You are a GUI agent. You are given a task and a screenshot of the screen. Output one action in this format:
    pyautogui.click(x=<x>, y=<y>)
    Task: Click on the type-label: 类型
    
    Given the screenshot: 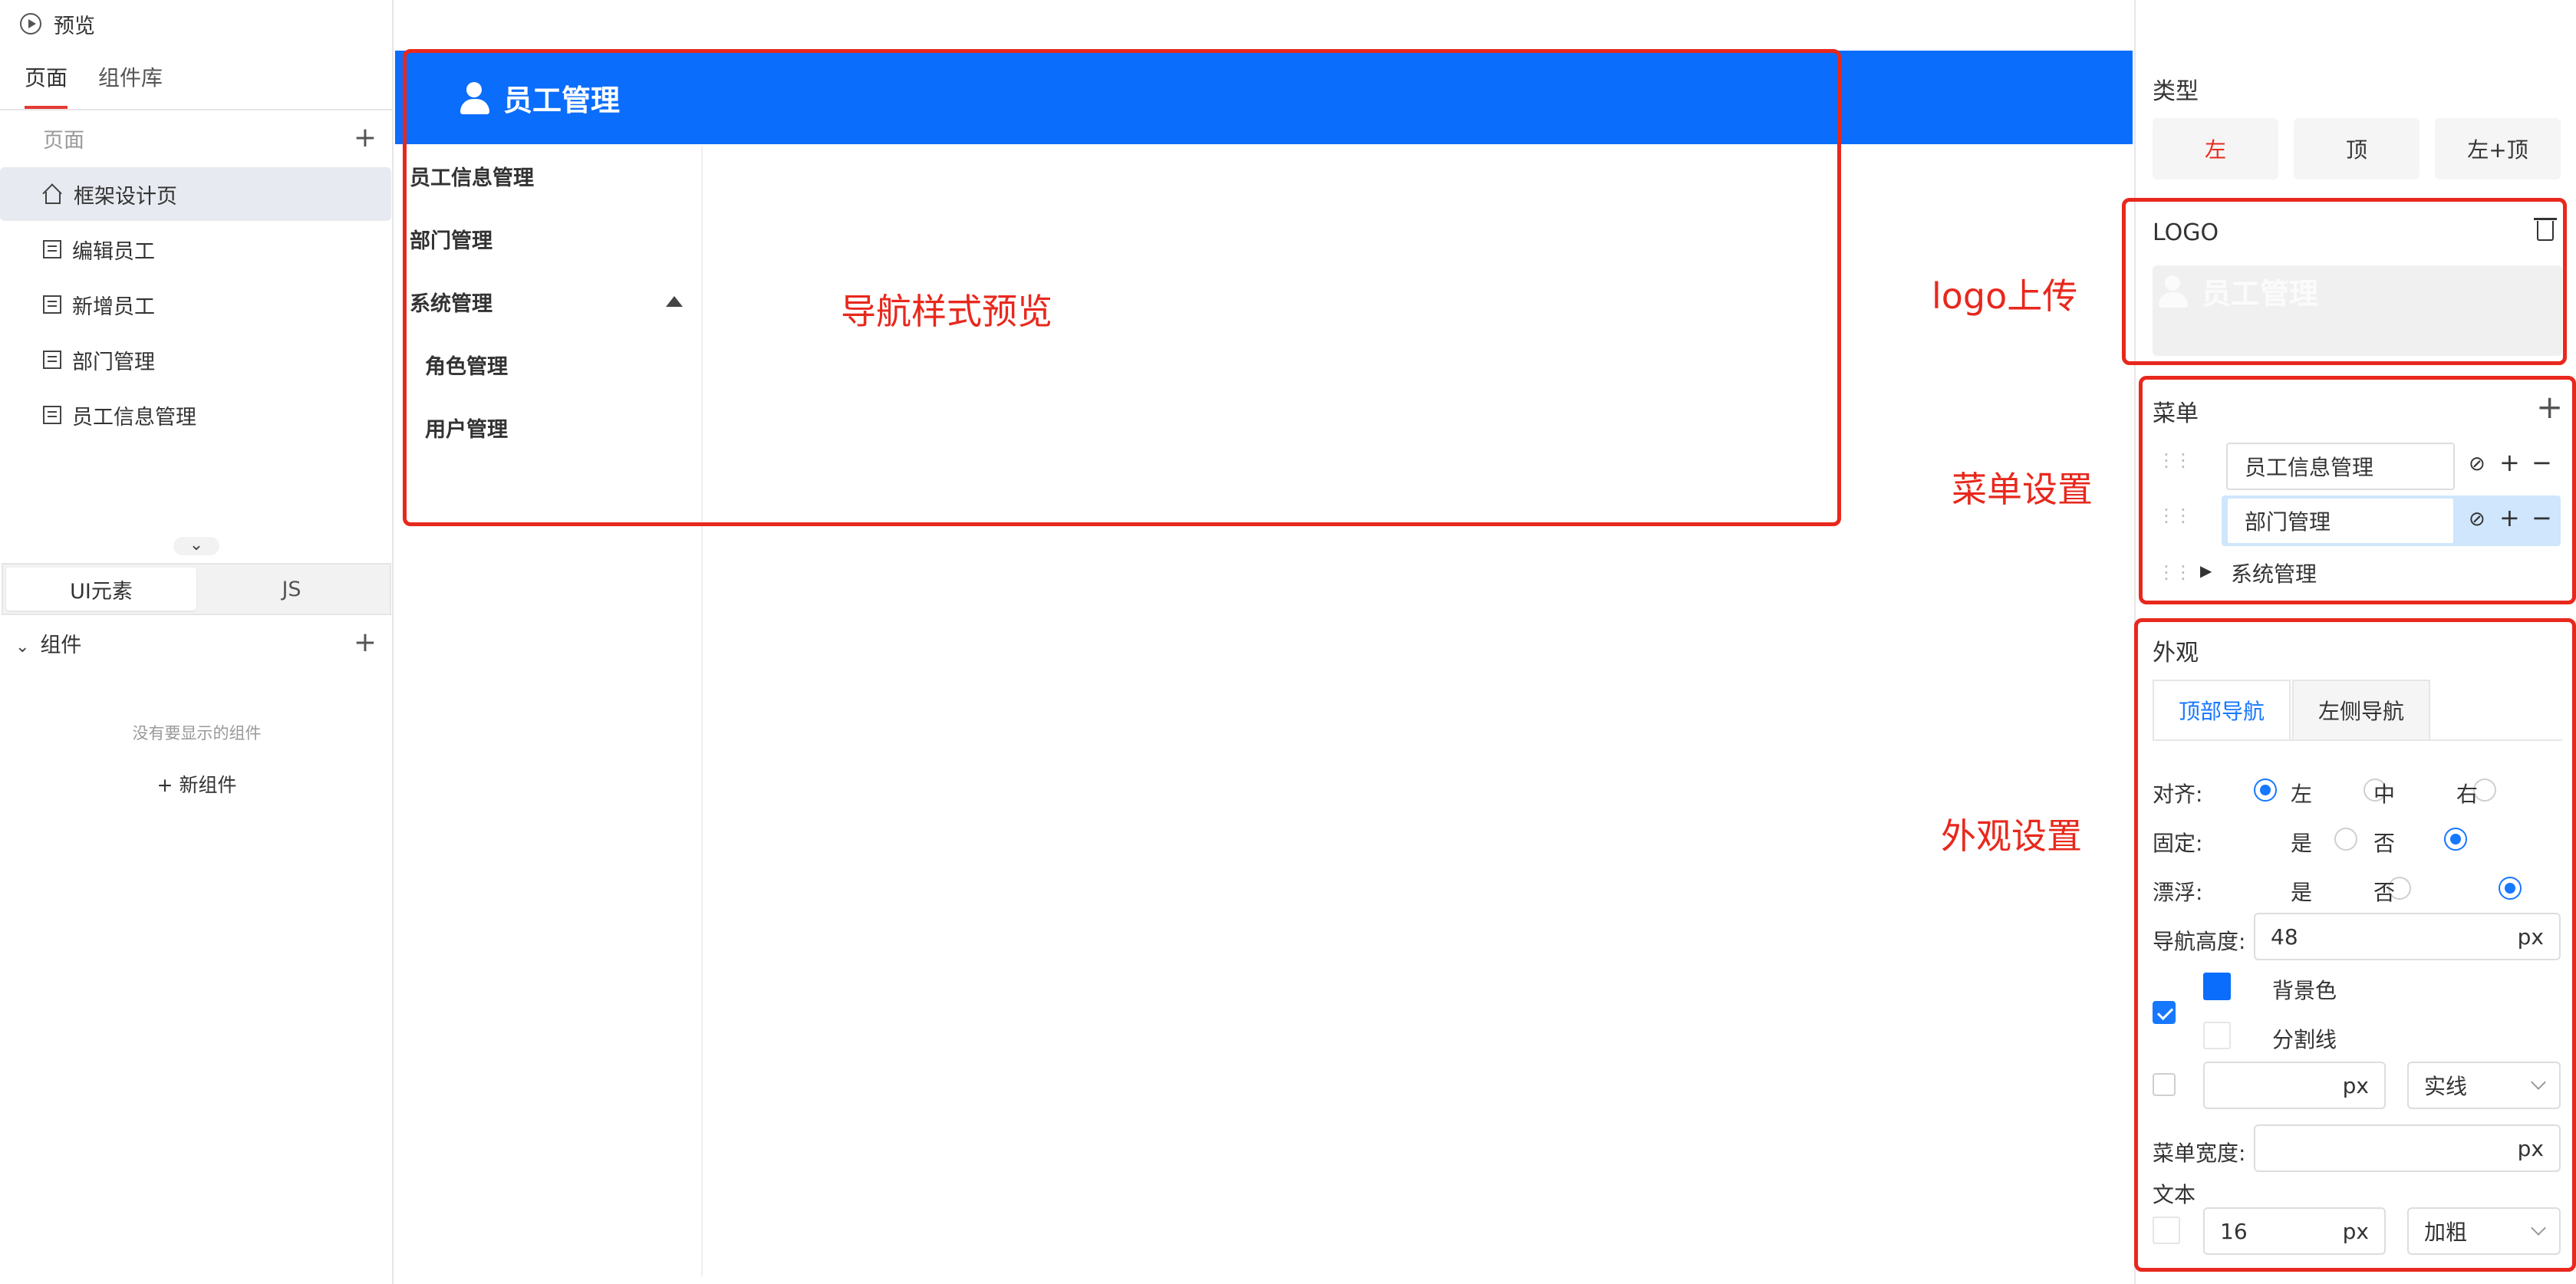 What is the action you would take?
    pyautogui.click(x=2176, y=92)
    